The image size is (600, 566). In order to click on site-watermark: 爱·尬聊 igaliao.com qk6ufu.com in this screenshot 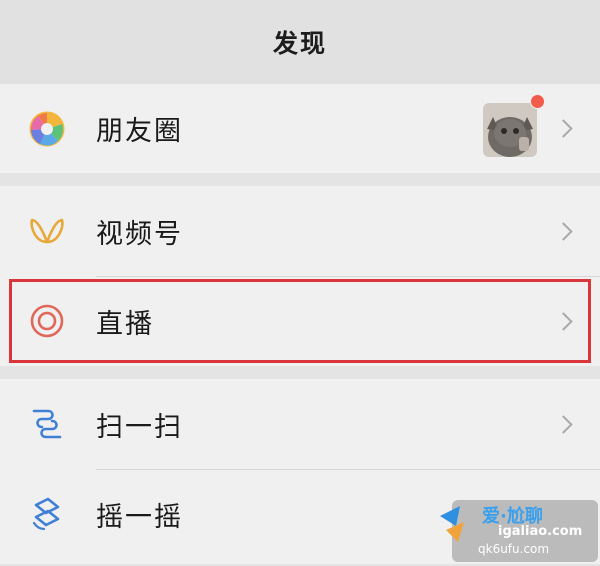, I will do `click(518, 529)`.